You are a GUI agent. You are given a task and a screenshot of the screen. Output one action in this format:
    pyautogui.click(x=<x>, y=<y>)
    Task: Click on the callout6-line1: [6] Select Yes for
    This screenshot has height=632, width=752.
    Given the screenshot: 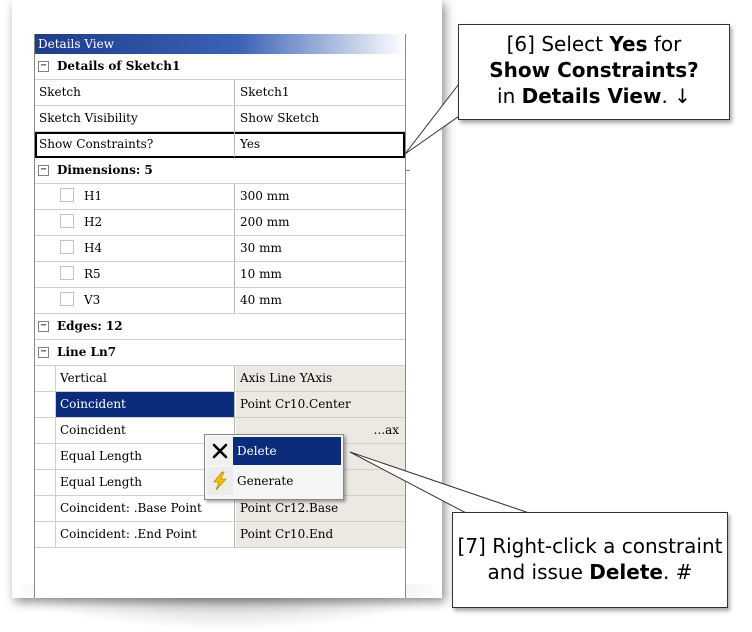 What is the action you would take?
    pyautogui.click(x=594, y=44)
    